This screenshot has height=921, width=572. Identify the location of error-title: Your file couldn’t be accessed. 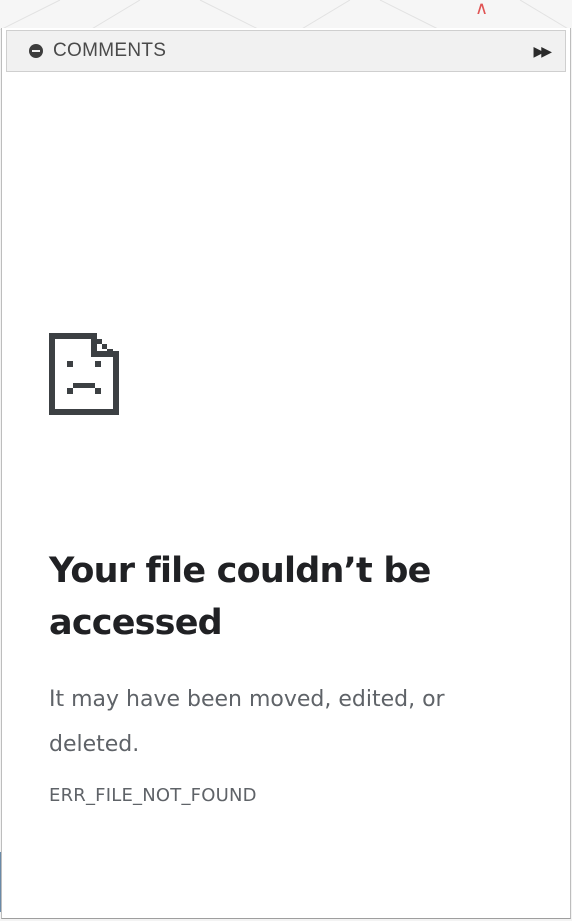
(240, 597).